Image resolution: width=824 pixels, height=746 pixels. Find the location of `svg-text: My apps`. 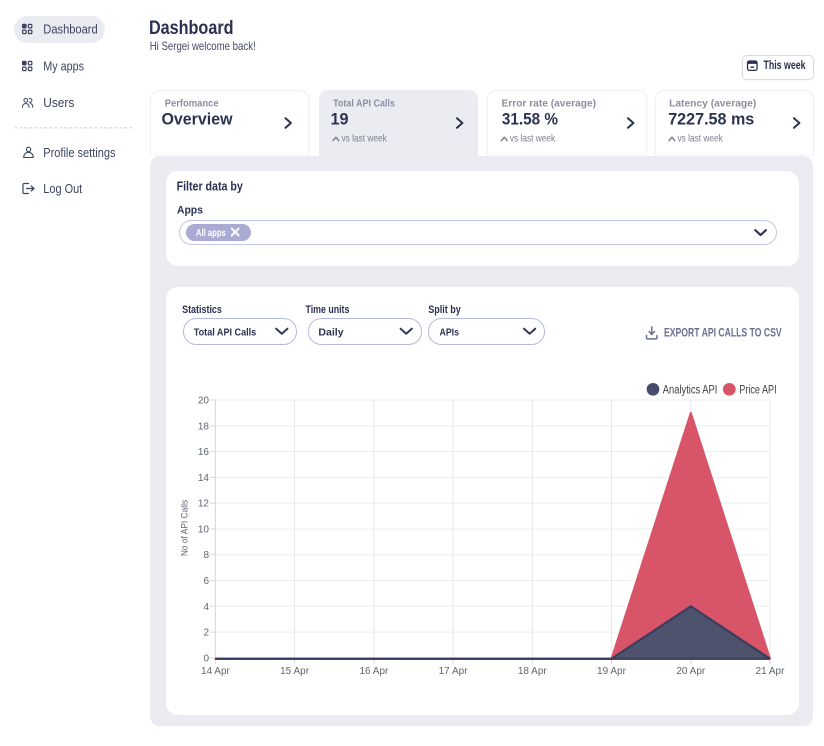

svg-text: My apps is located at coordinates (63, 66).